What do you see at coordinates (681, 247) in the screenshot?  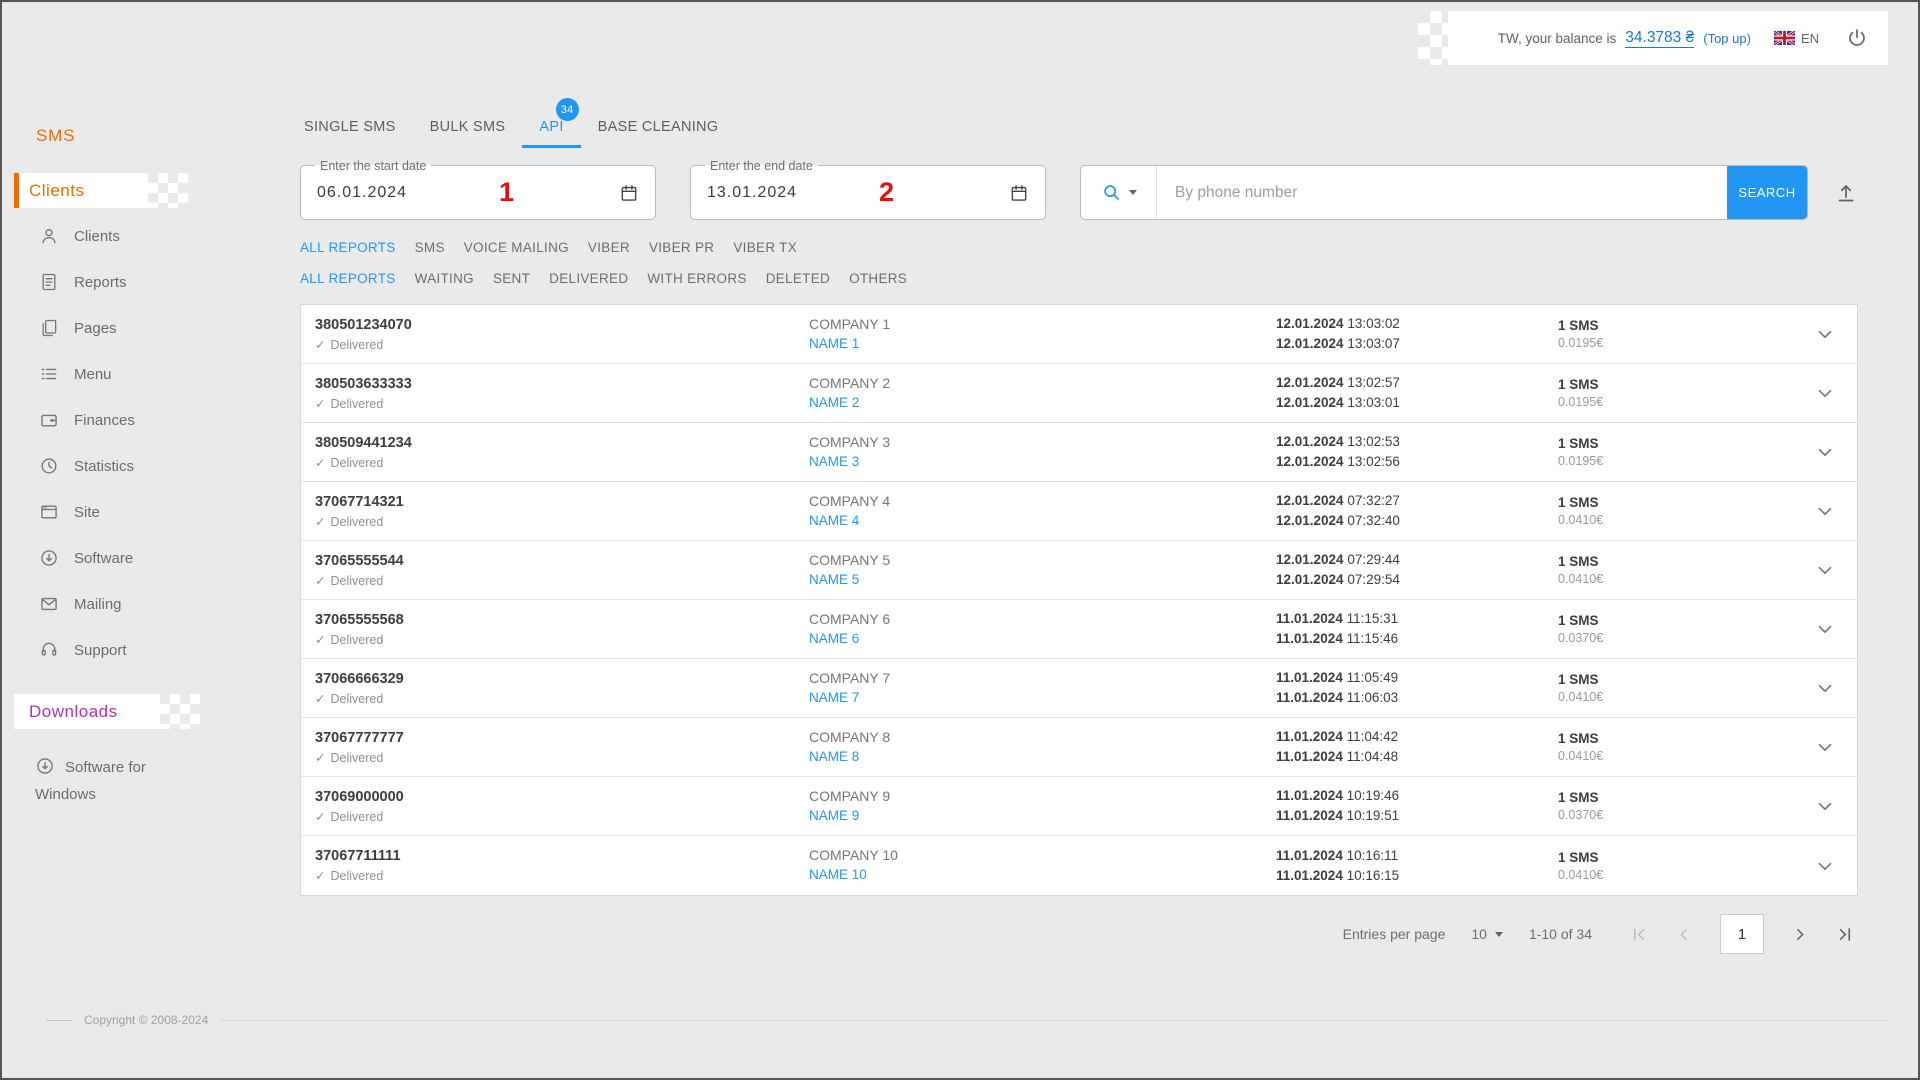 I see `filter-viber-pr: VIBER PR` at bounding box center [681, 247].